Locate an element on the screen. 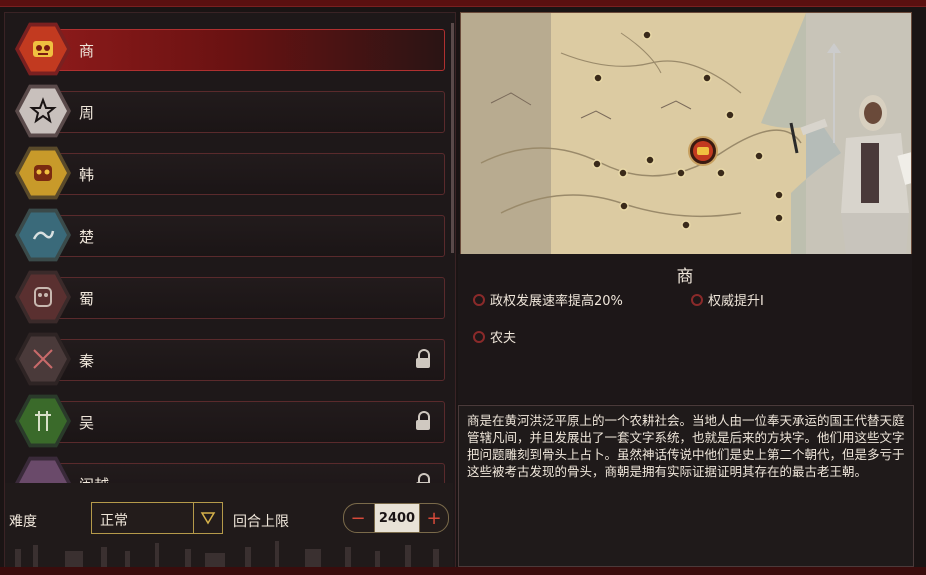 The height and width of the screenshot is (575, 926). effect-label: 政权发展速率提高20% is located at coordinates (556, 301).